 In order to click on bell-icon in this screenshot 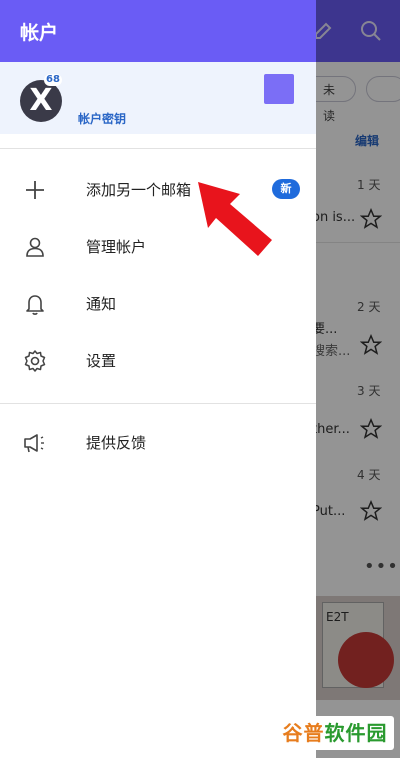, I will do `click(35, 305)`.